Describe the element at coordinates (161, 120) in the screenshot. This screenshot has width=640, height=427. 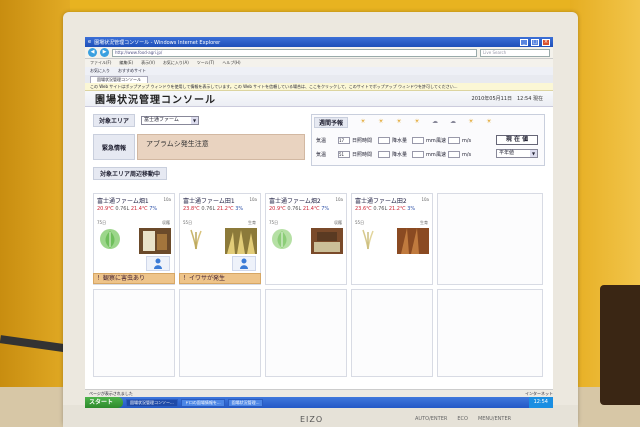
I see `area-select-value: 富士通ファーム` at that location.